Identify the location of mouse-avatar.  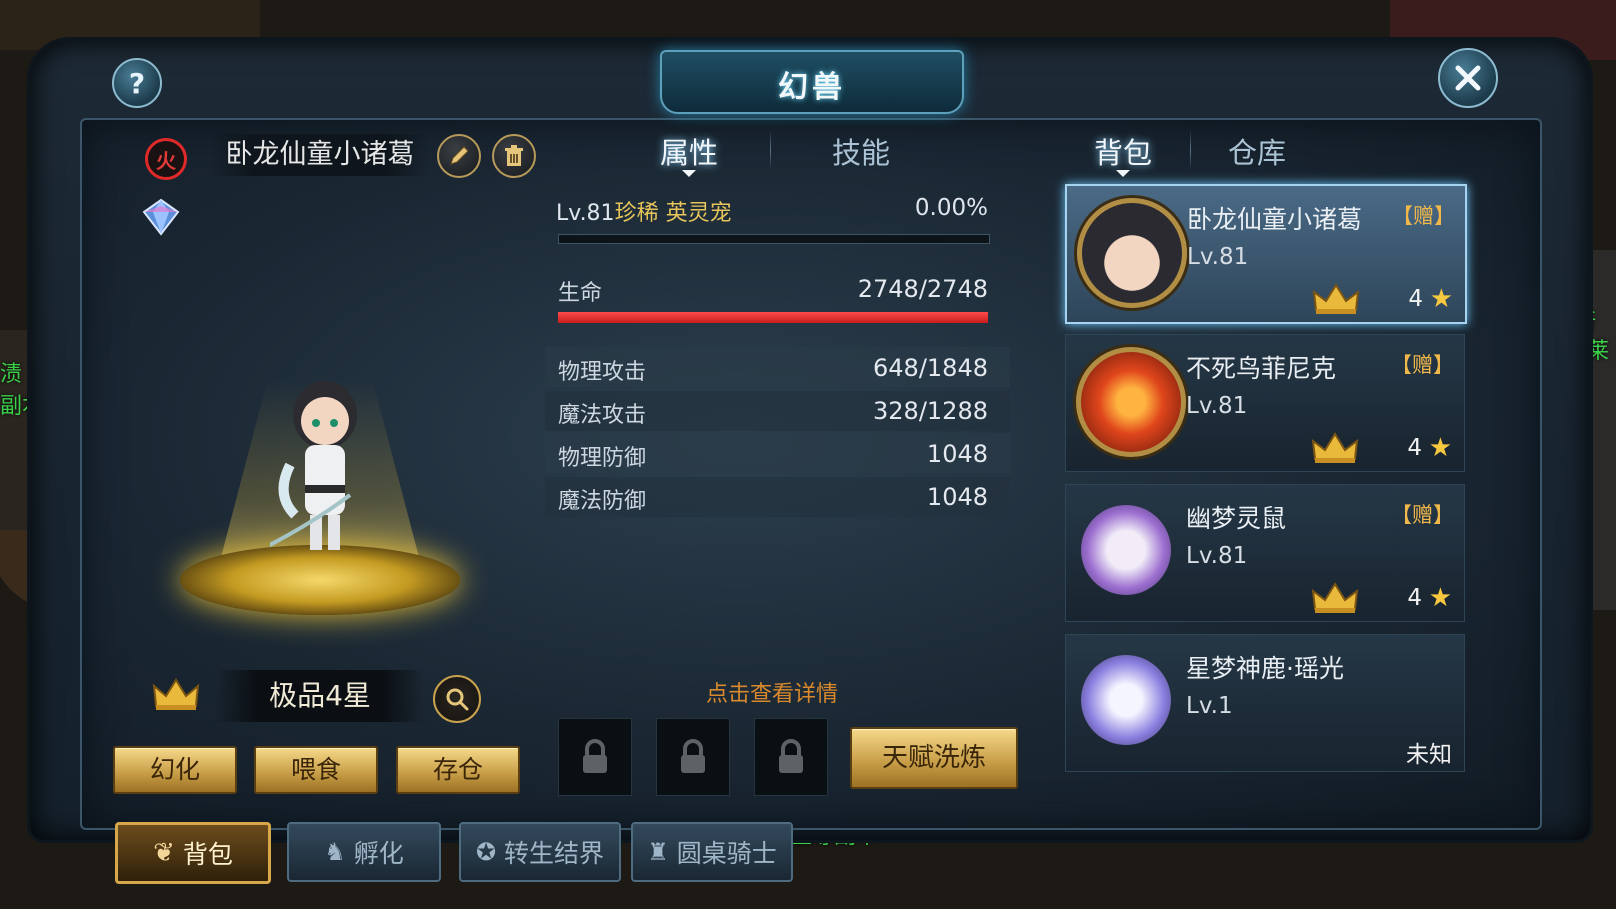
(1126, 550).